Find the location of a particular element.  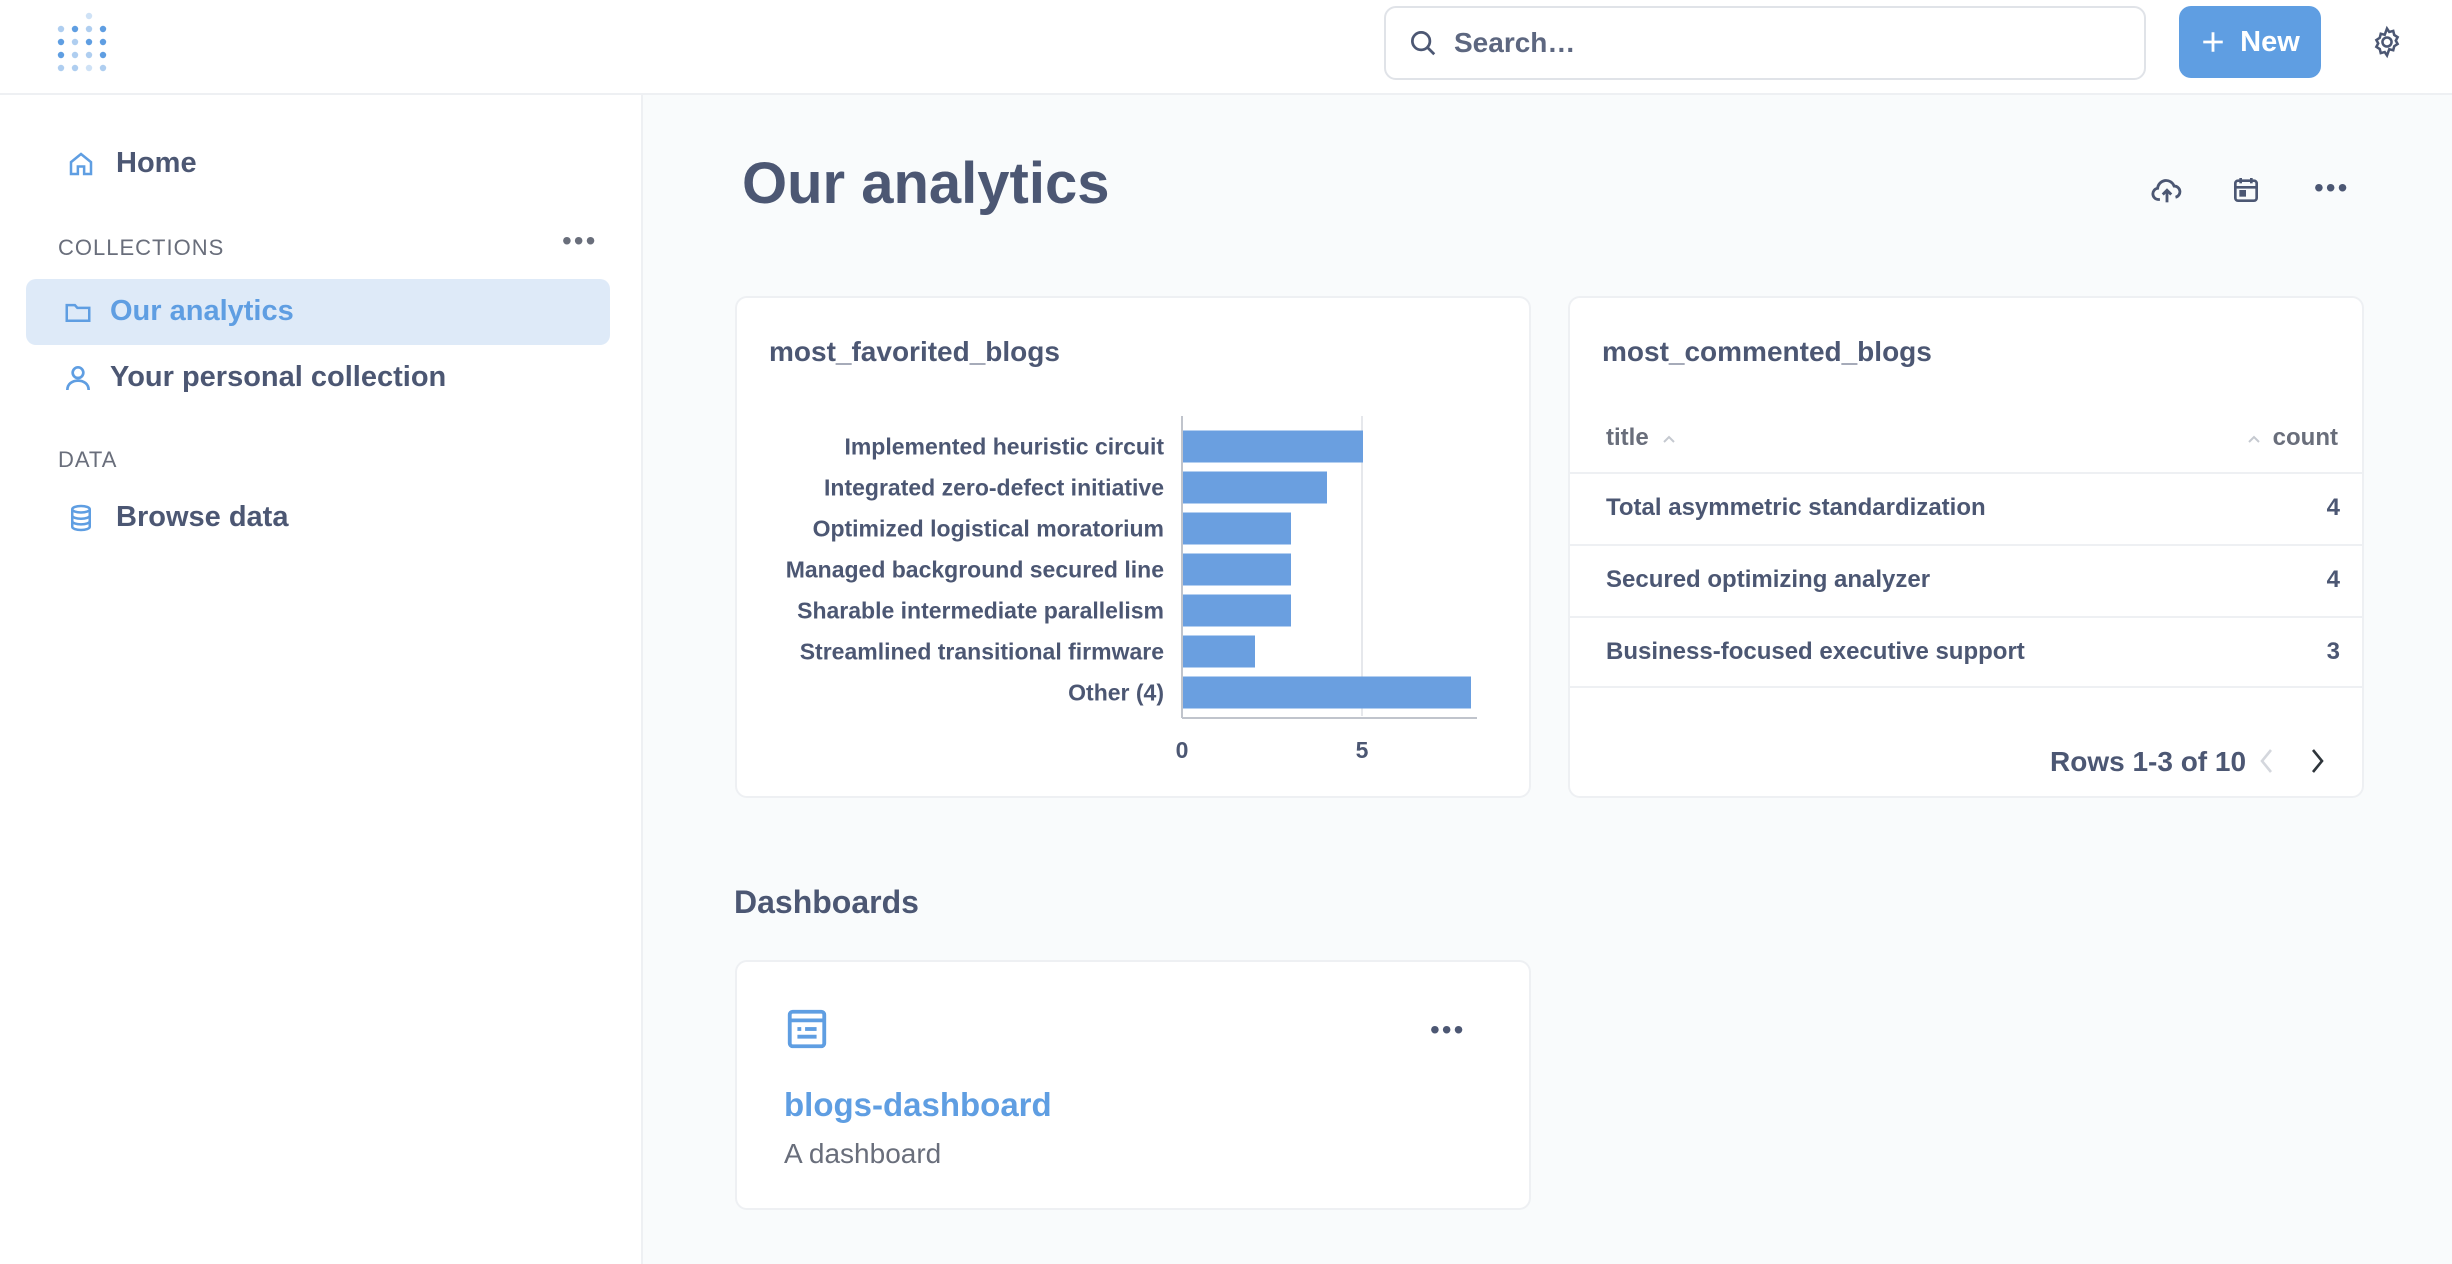

home-icon is located at coordinates (81, 163).